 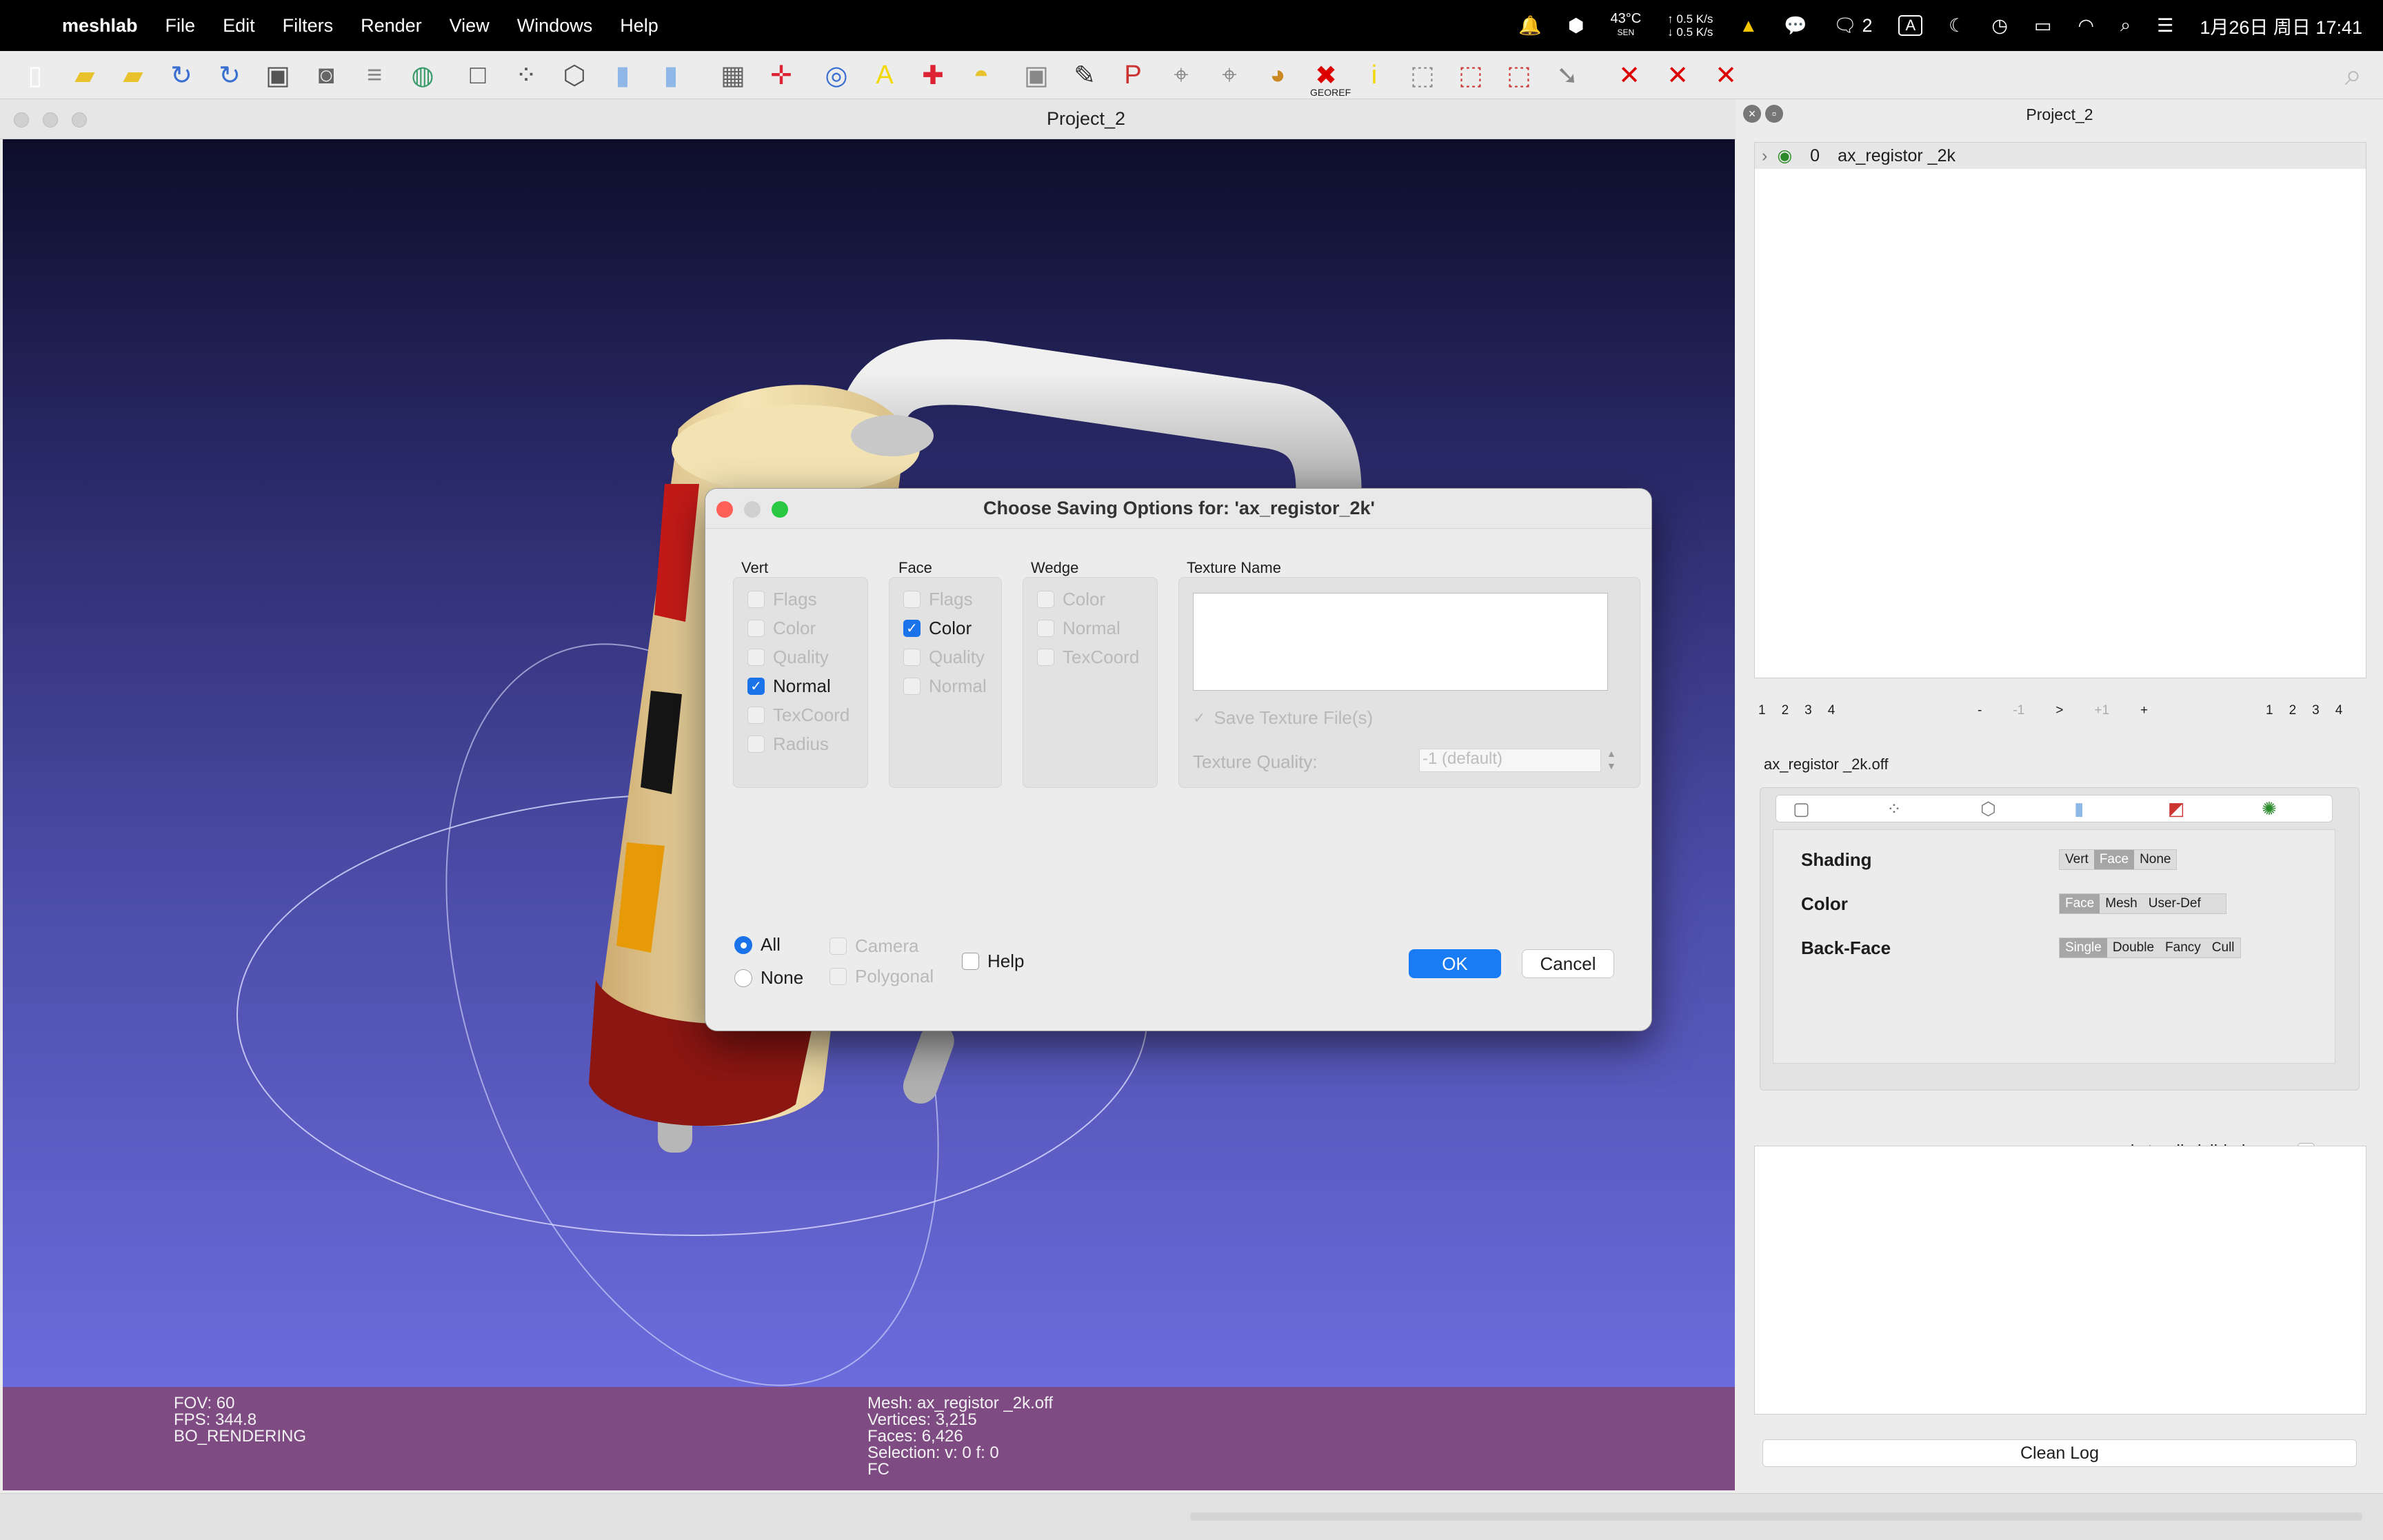 What do you see at coordinates (21, 120) in the screenshot?
I see `close-window-button` at bounding box center [21, 120].